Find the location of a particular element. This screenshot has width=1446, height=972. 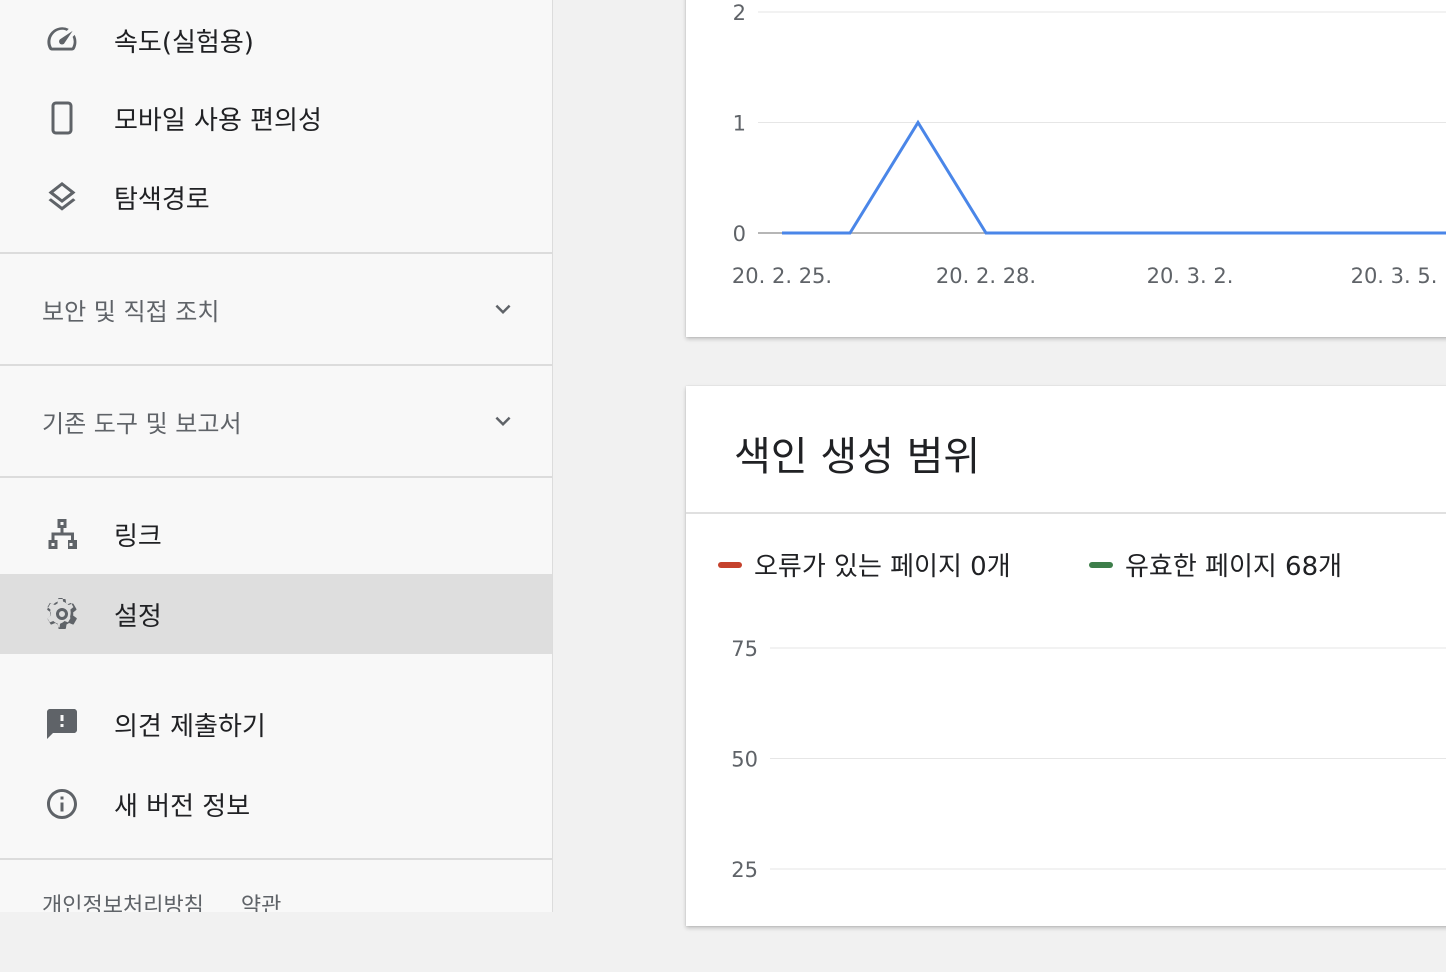

sidebar-item-mobile-usability: 모바일 사용 편의성 is located at coordinates (276, 118).